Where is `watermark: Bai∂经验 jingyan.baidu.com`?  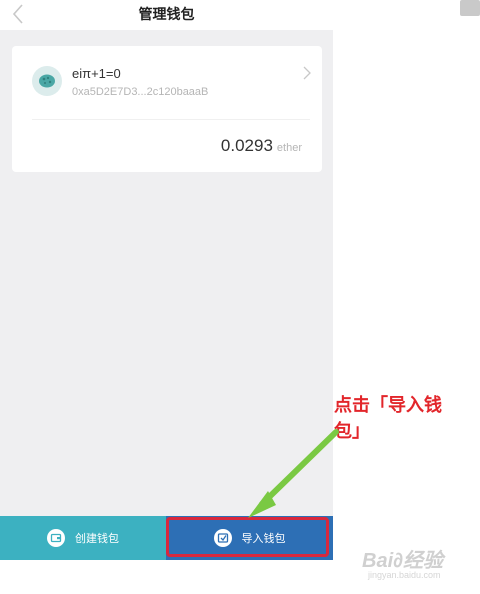
watermark: Bai∂经验 jingyan.baidu.com is located at coordinates (417, 564).